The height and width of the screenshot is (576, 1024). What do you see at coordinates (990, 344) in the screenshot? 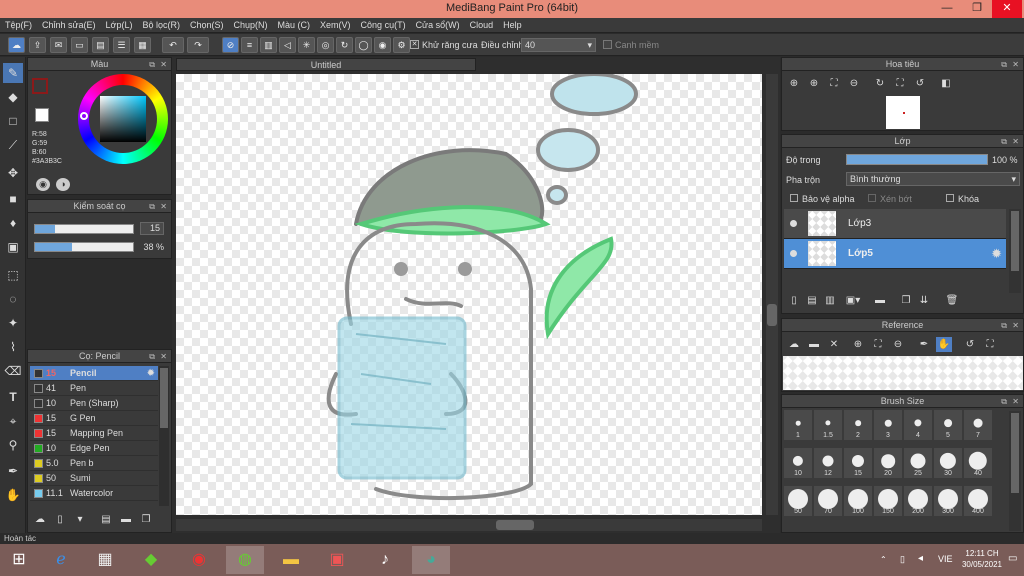
I see `fullscreen-icon: ⛶` at bounding box center [990, 344].